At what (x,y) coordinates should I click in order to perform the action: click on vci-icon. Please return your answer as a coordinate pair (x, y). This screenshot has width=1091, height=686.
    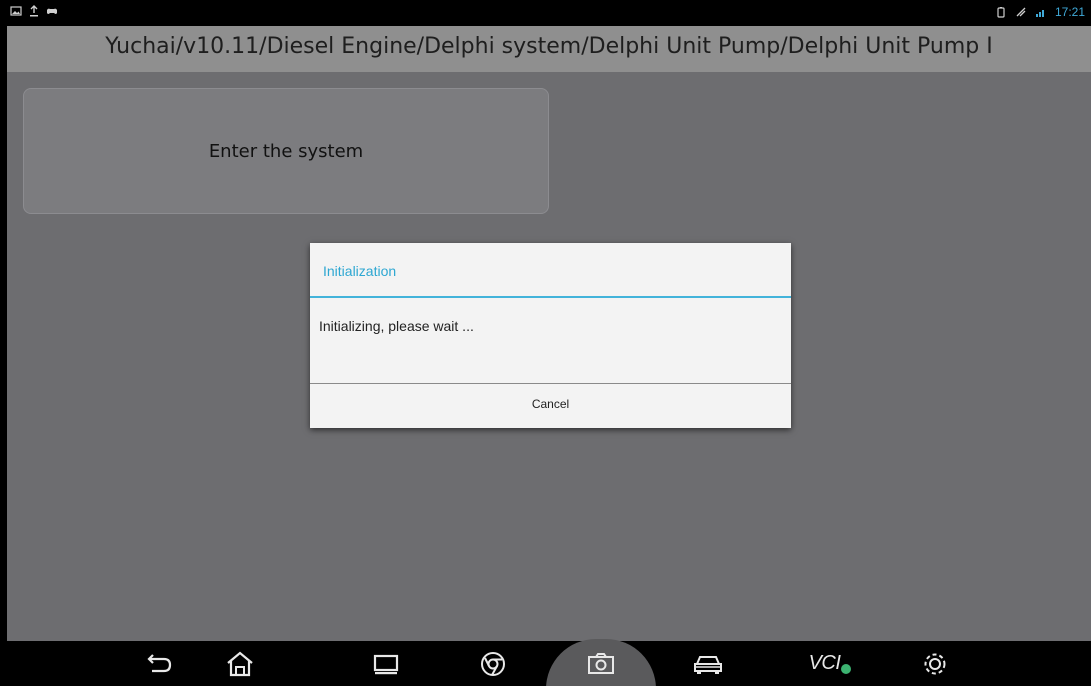
    Looking at the image, I should click on (846, 668).